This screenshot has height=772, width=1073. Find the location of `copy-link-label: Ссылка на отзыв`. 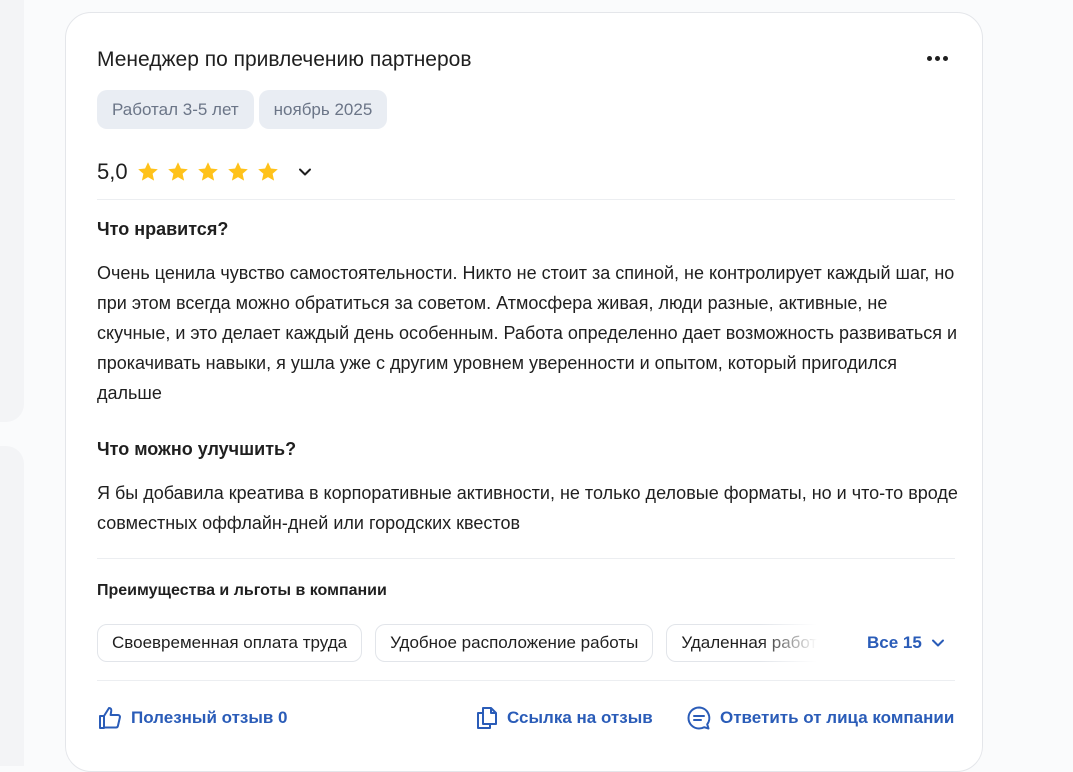

copy-link-label: Ссылка на отзыв is located at coordinates (580, 717).